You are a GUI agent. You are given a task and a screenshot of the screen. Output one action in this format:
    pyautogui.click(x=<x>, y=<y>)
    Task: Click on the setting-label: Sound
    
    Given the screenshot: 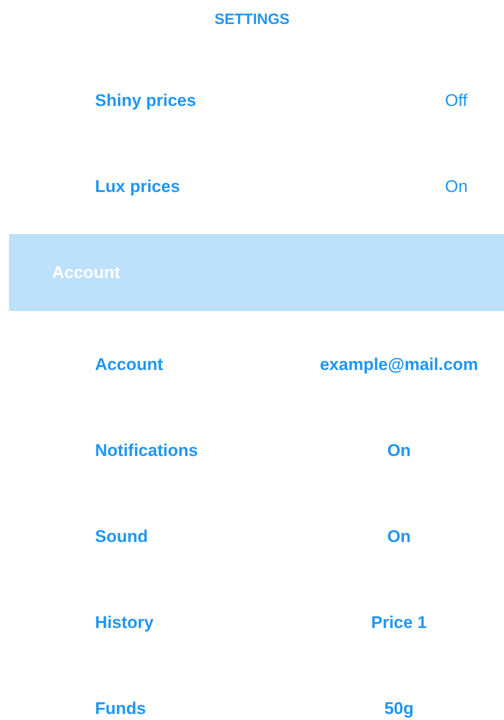 What is the action you would take?
    pyautogui.click(x=121, y=537)
    